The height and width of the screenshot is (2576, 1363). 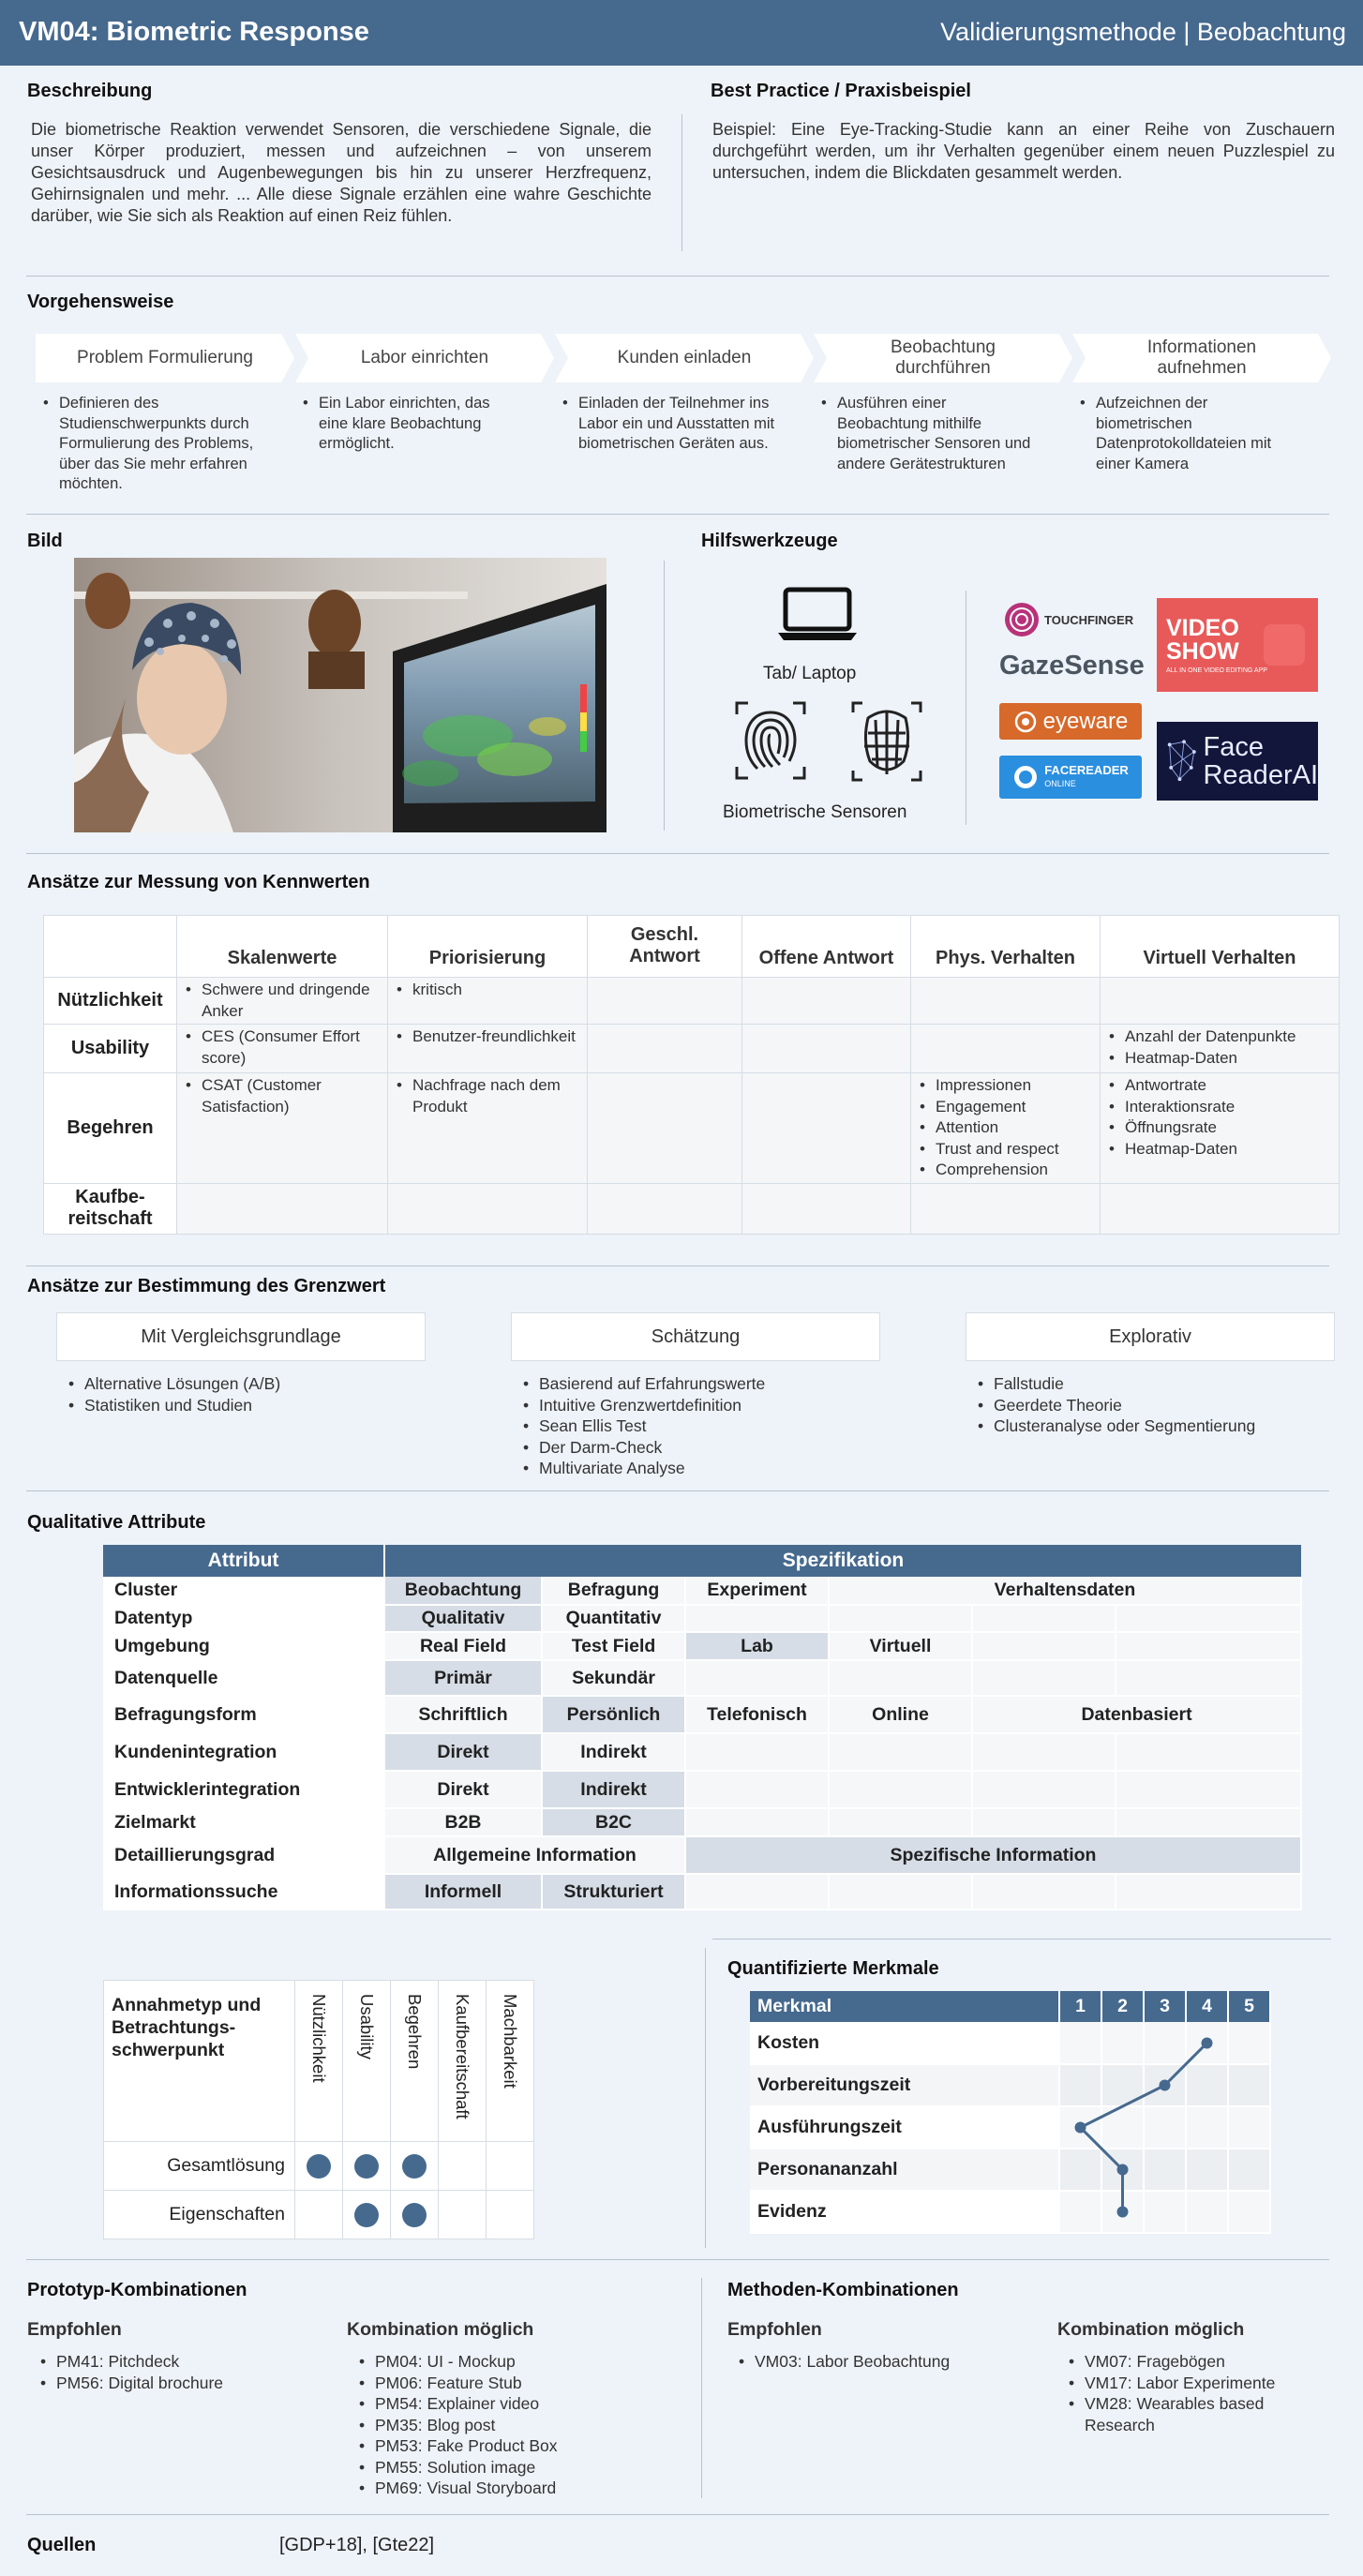 What do you see at coordinates (905, 2044) in the screenshot?
I see `merkmal-label: Kosten` at bounding box center [905, 2044].